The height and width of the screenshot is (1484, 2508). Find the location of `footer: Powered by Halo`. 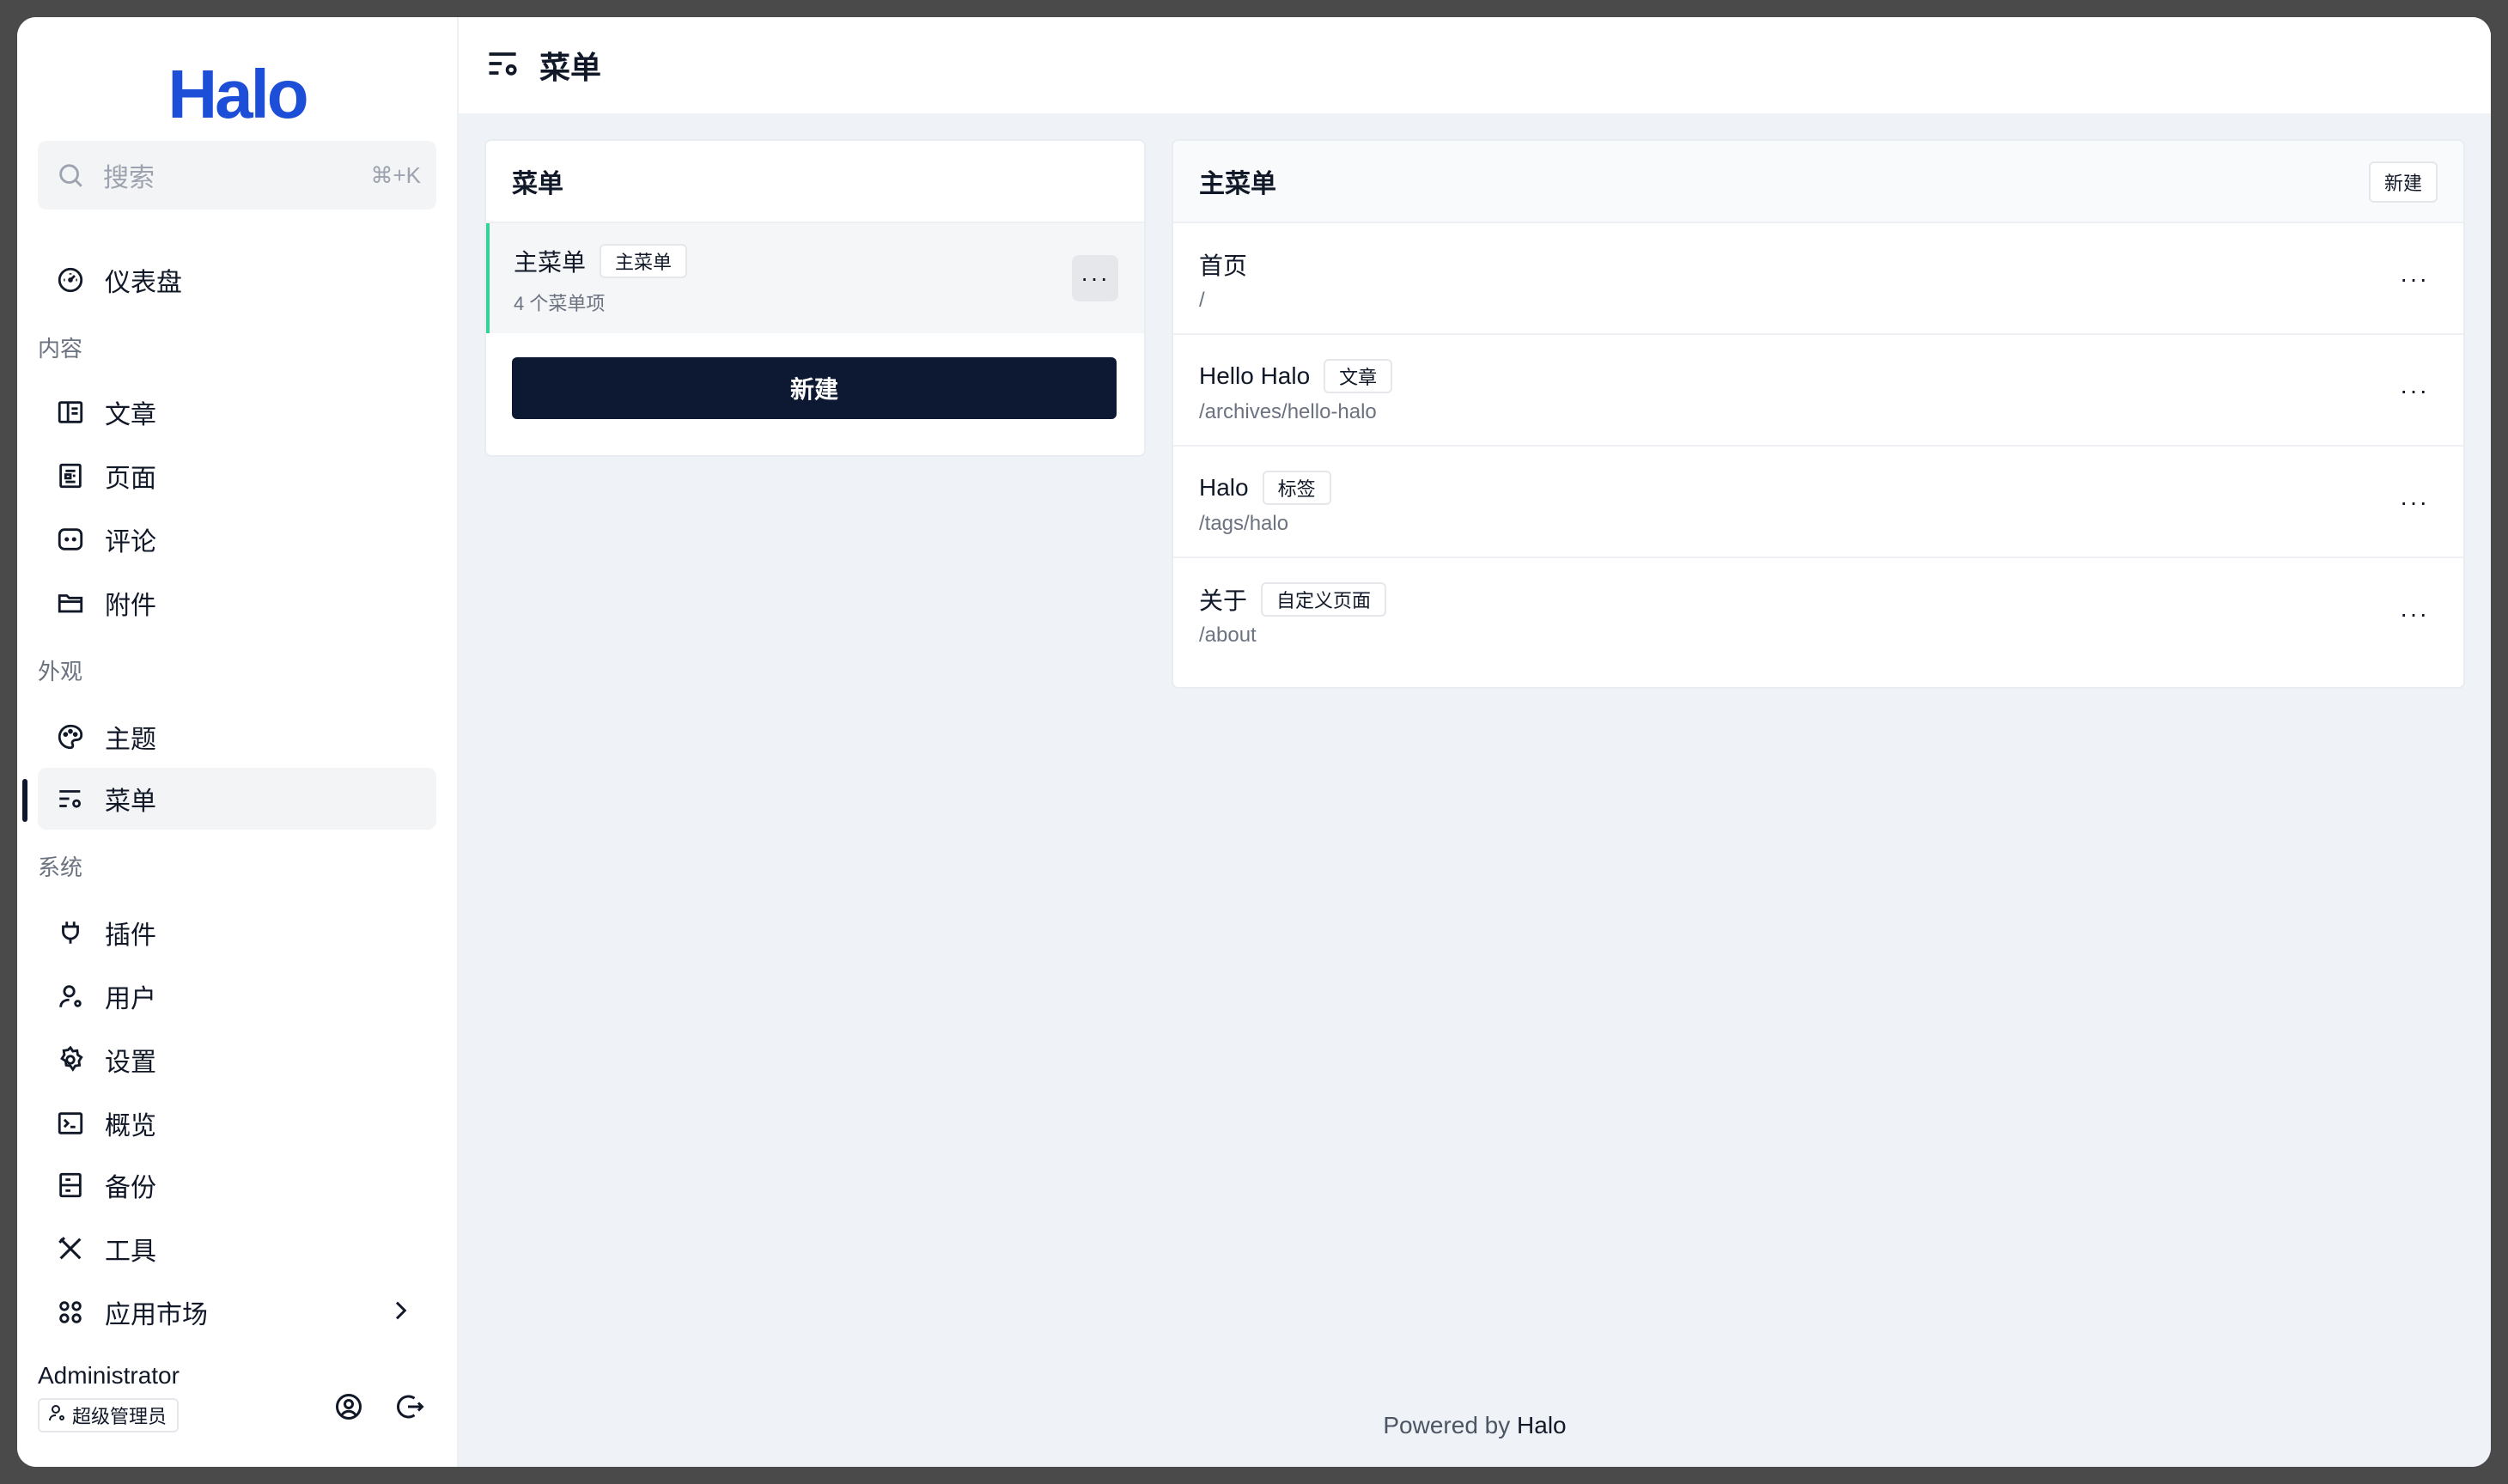

footer: Powered by Halo is located at coordinates (1475, 1425).